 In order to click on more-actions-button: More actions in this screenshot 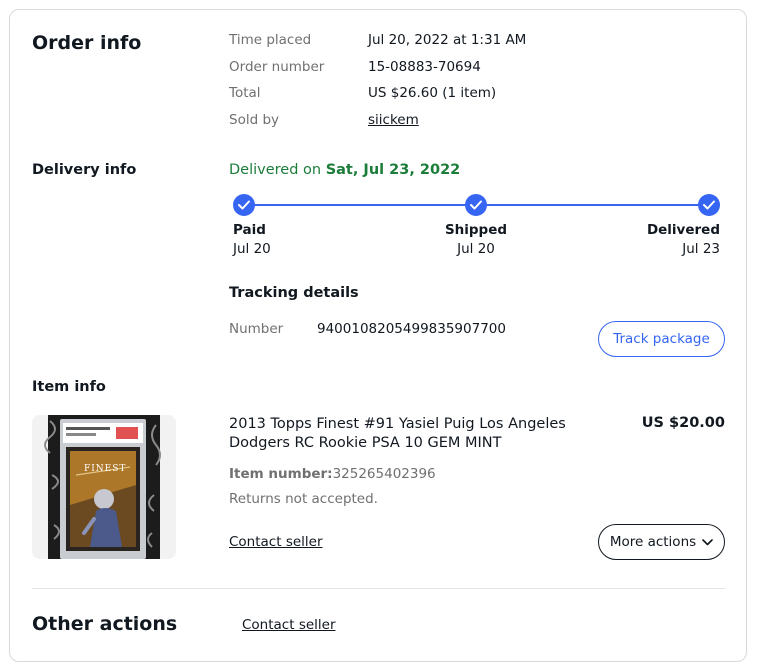, I will do `click(661, 542)`.